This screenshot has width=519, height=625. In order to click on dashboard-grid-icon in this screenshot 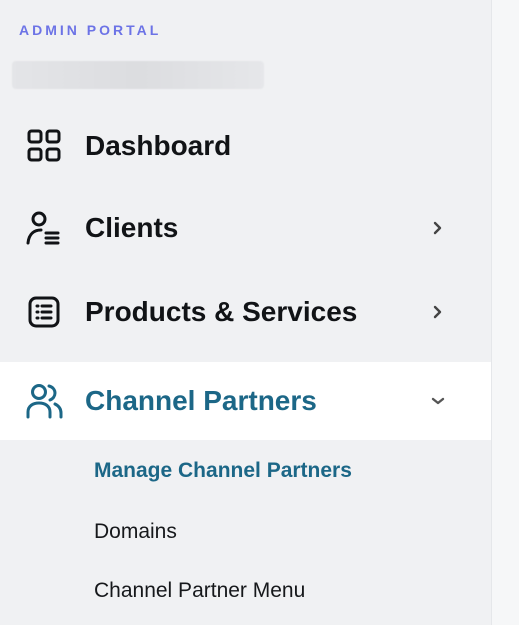, I will do `click(44, 146)`.